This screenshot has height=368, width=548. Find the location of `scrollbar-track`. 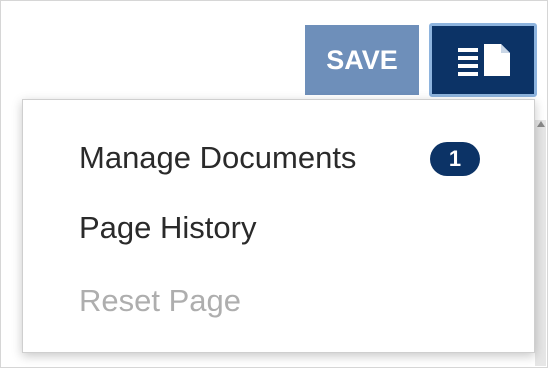

scrollbar-track is located at coordinates (540, 243).